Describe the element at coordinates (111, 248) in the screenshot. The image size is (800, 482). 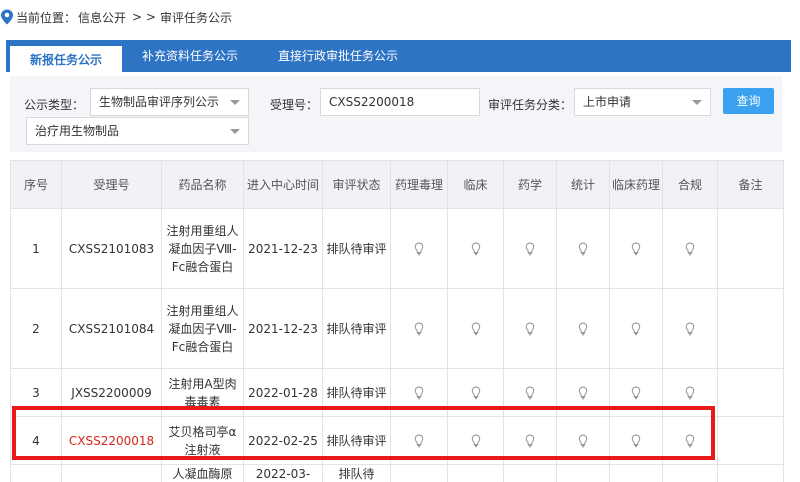
I see `cell-accept-no: CXSS2101083` at that location.